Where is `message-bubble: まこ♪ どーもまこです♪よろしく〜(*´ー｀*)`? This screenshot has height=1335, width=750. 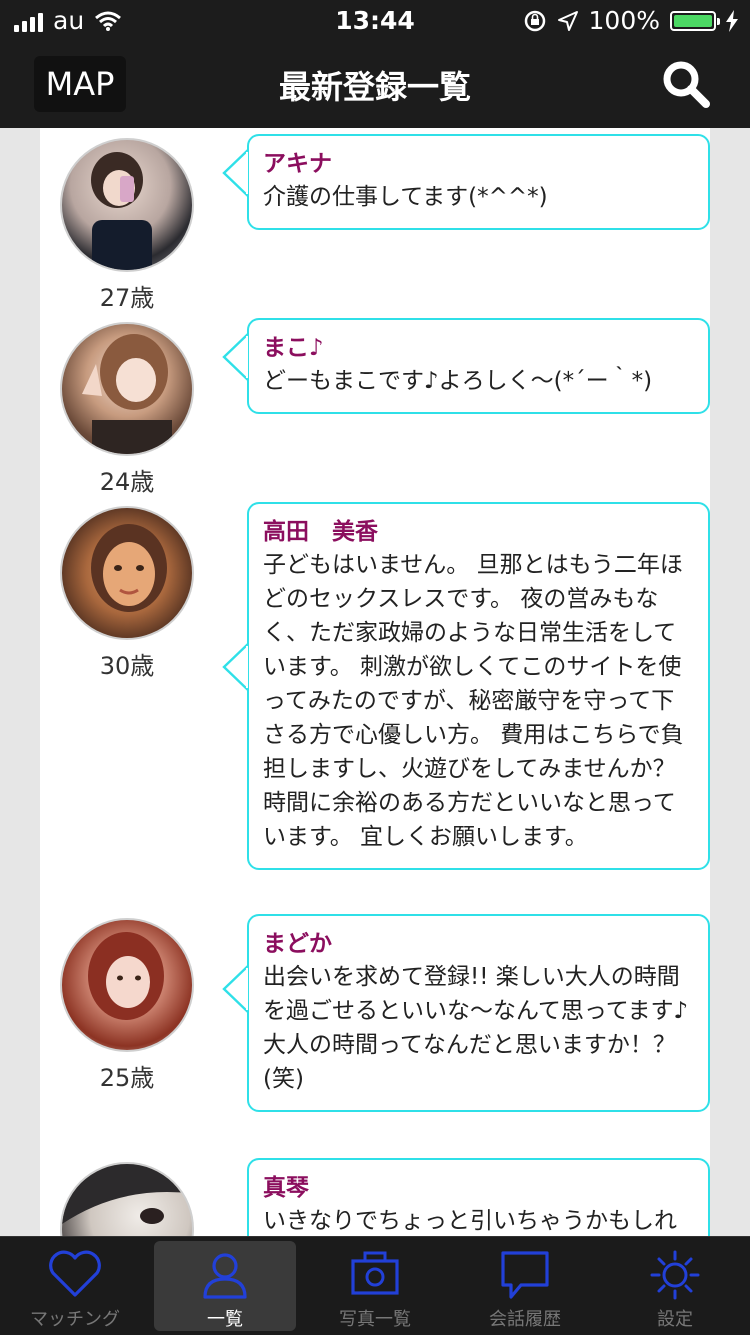 message-bubble: まこ♪ どーもまこです♪よろしく〜(*´ー｀*) is located at coordinates (466, 366).